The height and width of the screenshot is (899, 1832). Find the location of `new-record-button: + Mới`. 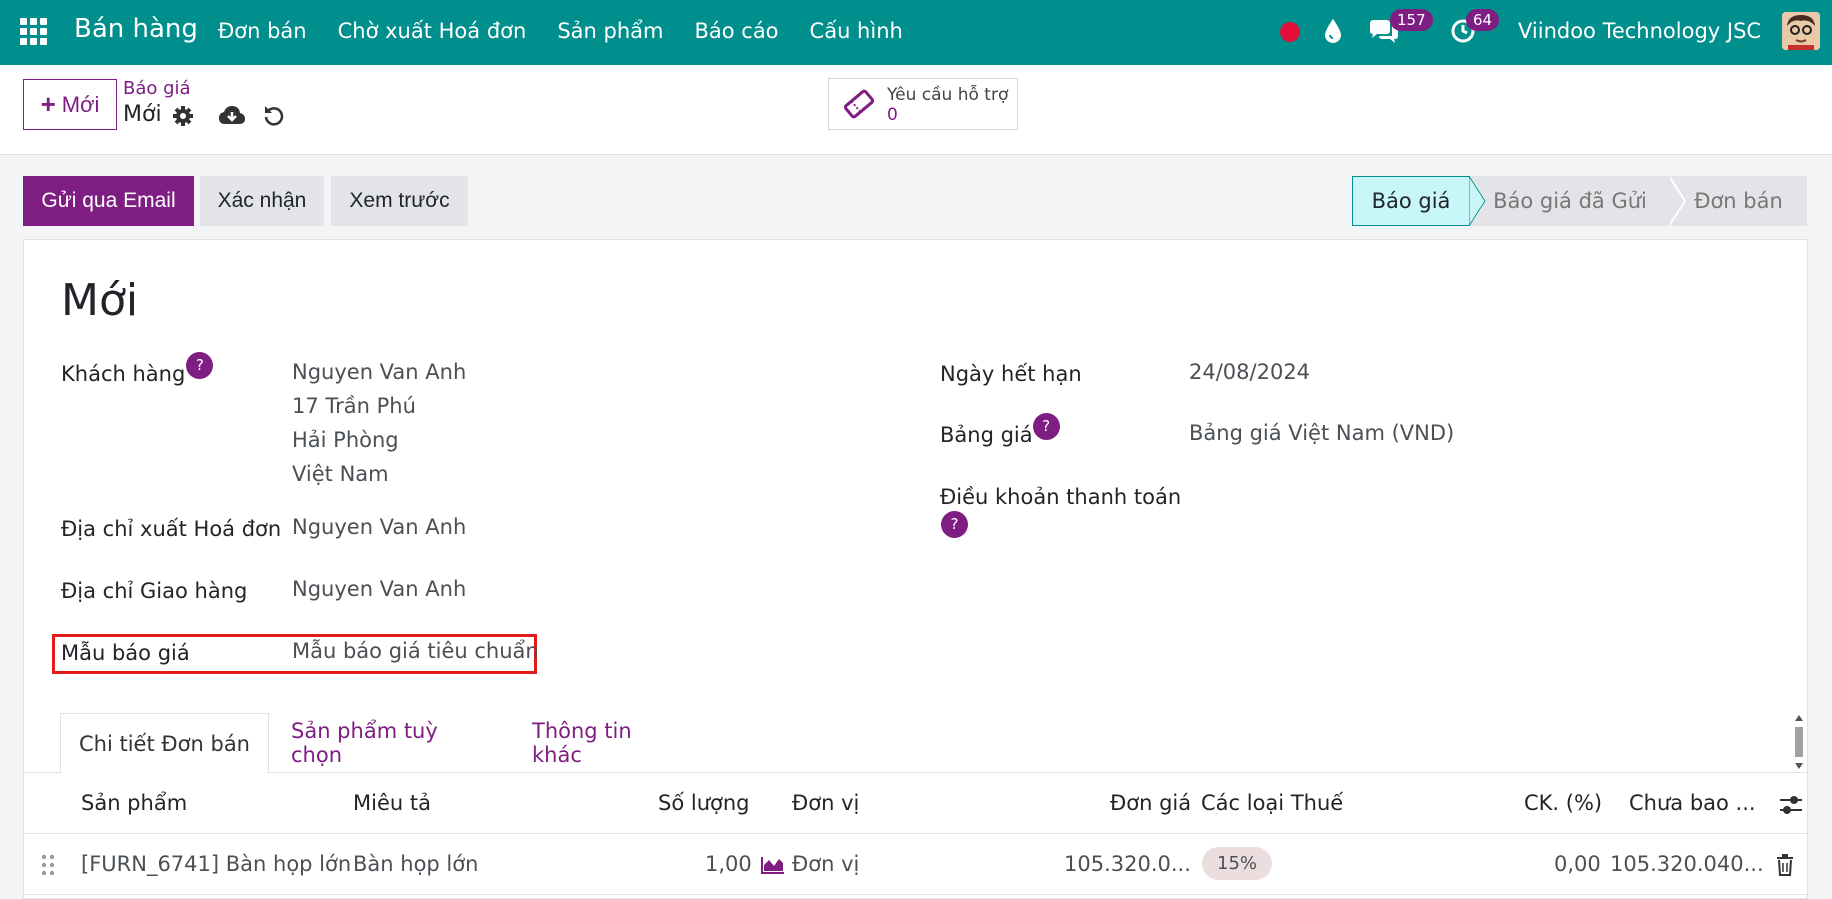

new-record-button: + Mới is located at coordinates (70, 104).